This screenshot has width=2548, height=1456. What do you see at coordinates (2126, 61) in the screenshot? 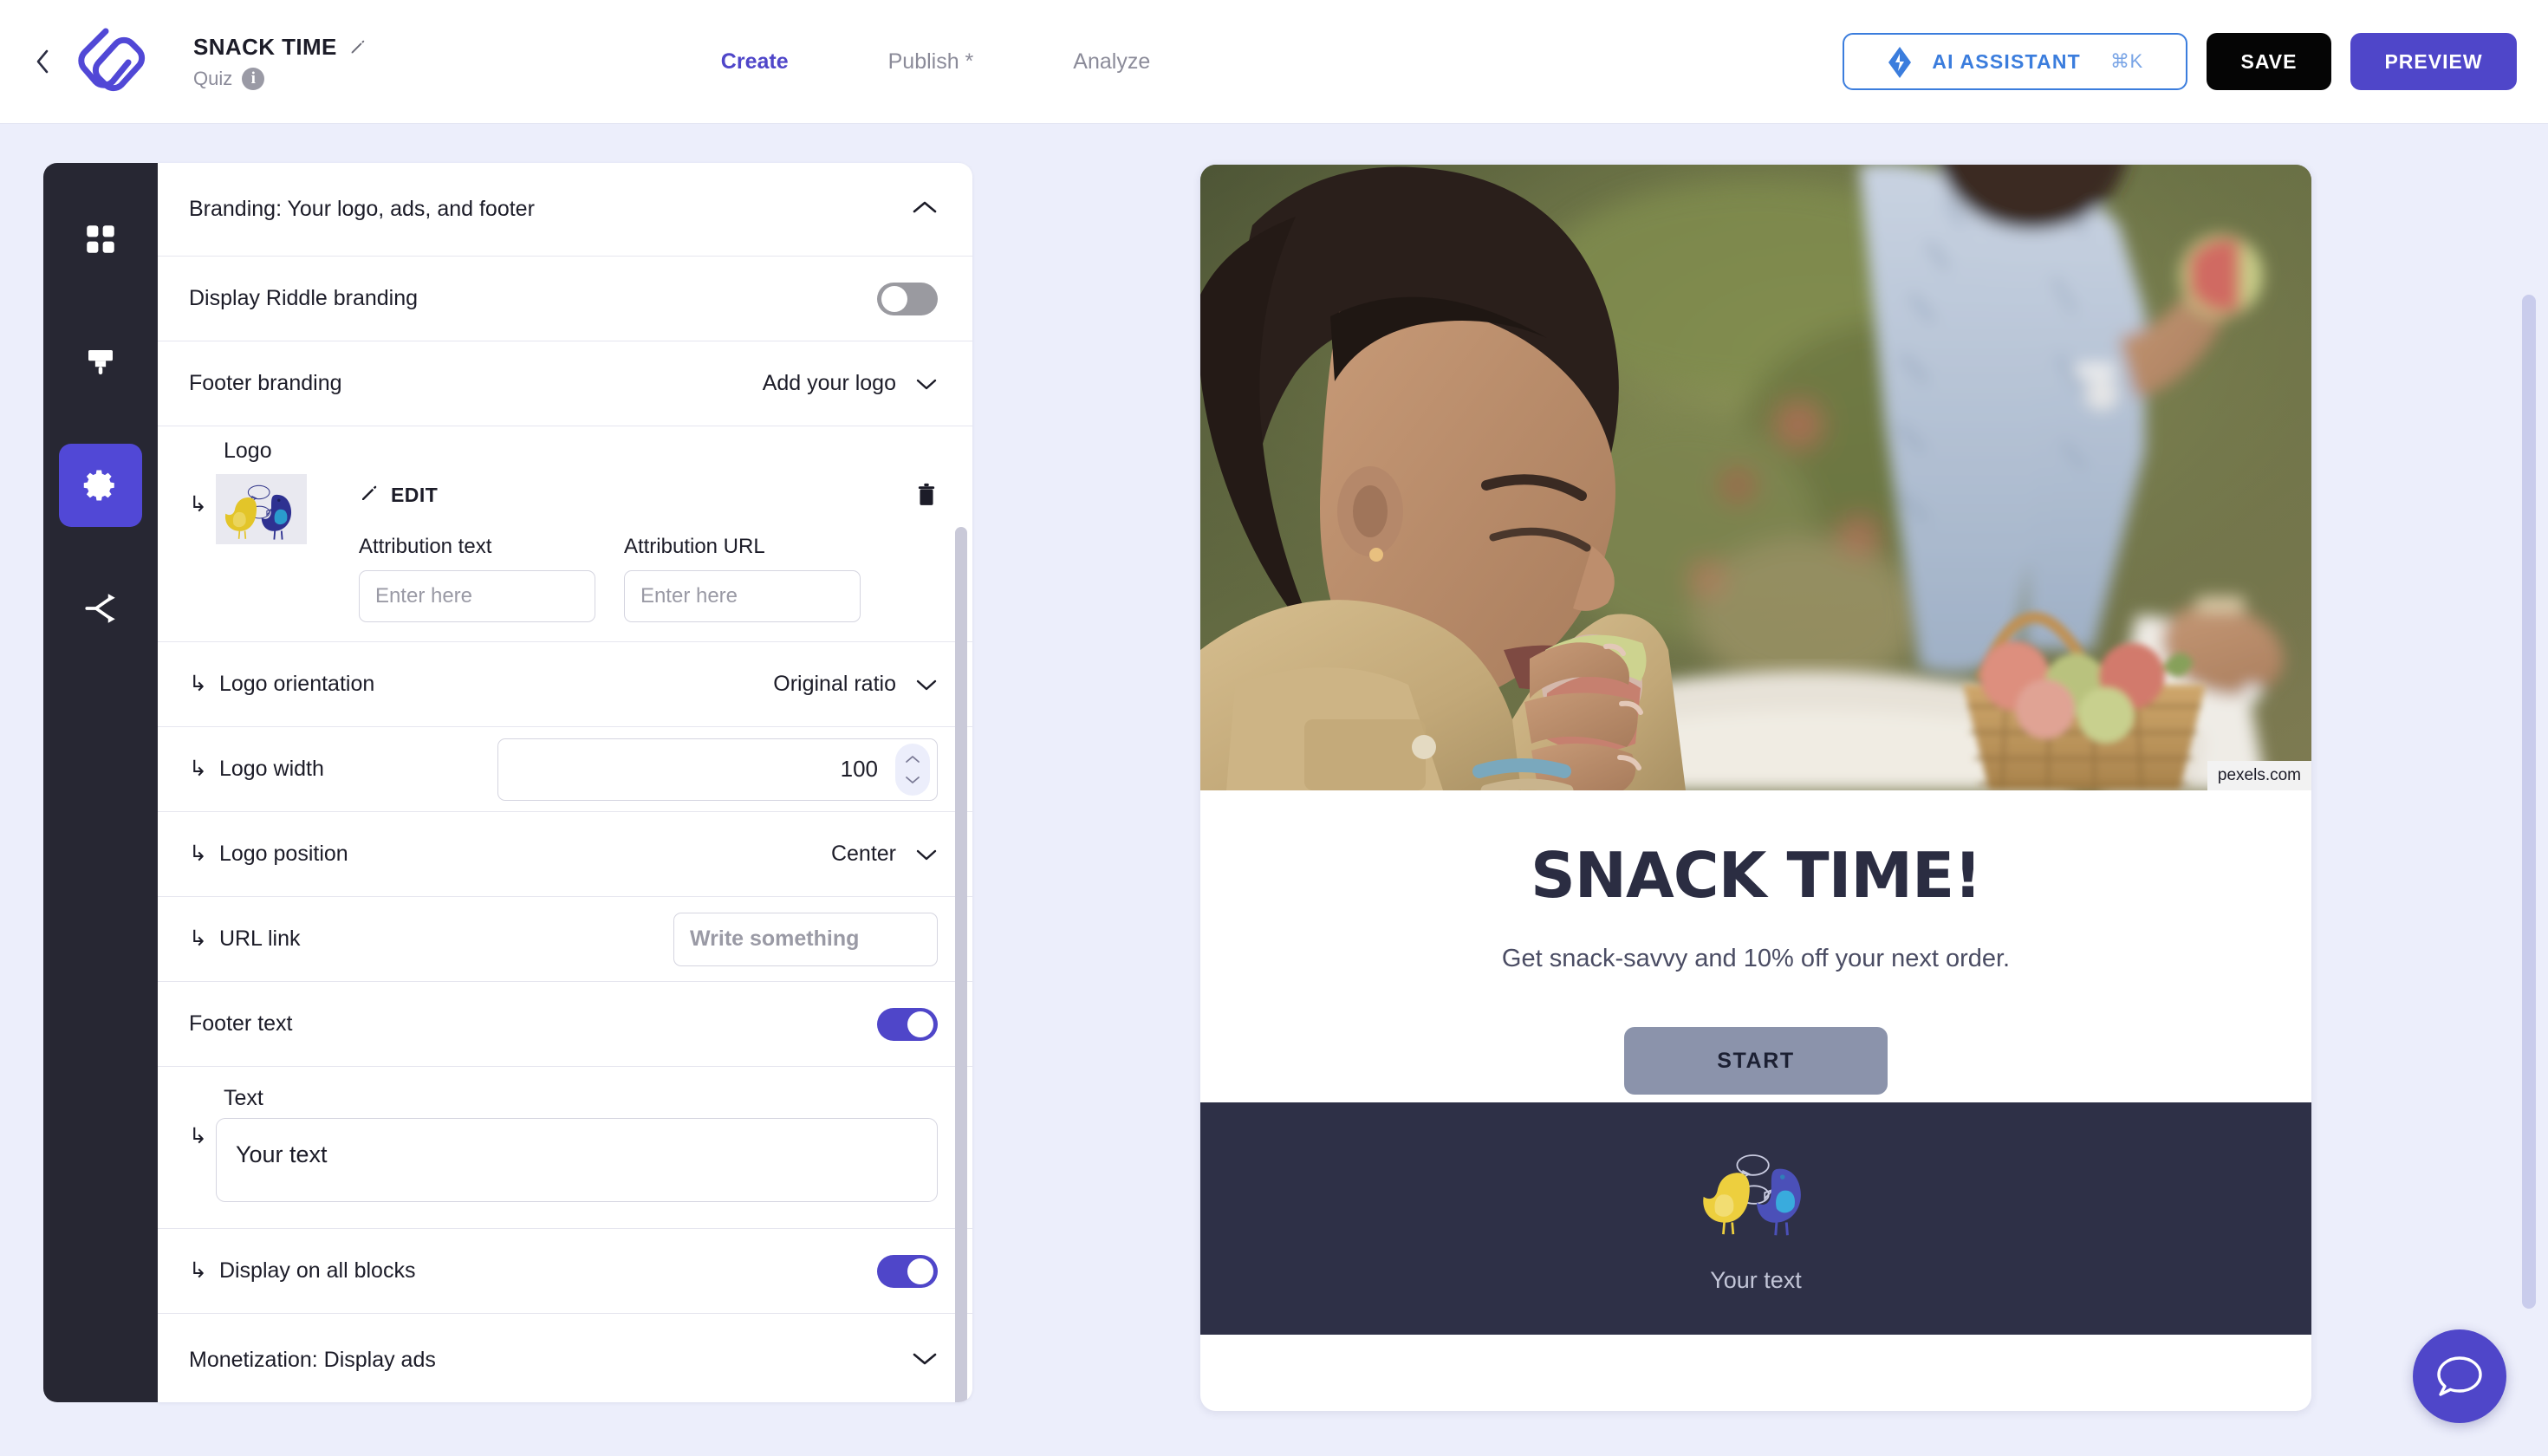
I see `ai-assistant-shortcut: ⌘K` at bounding box center [2126, 61].